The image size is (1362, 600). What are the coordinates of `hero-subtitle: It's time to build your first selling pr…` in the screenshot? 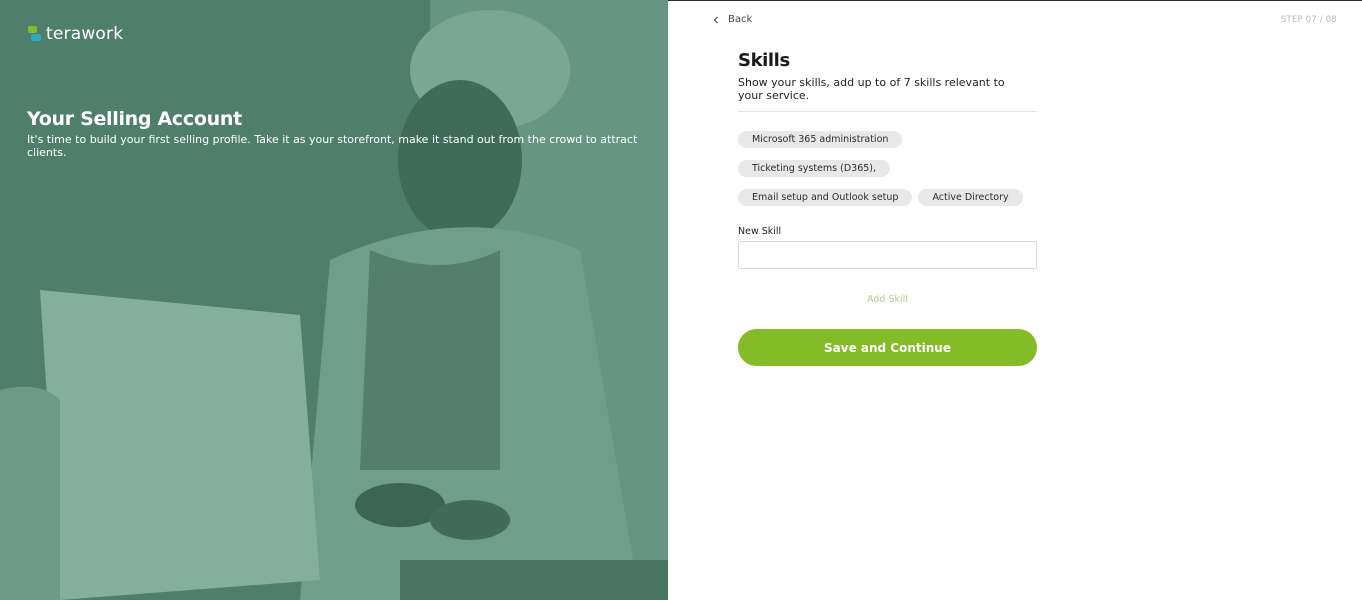 It's located at (332, 146).